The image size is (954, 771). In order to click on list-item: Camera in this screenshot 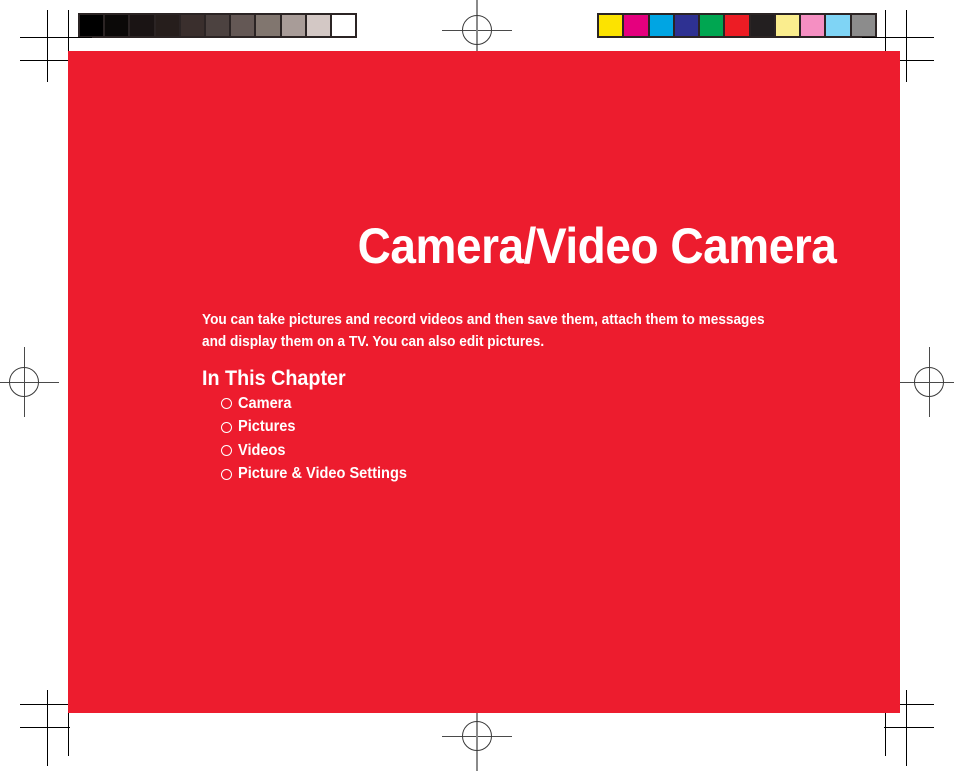, I will do `click(319, 404)`.